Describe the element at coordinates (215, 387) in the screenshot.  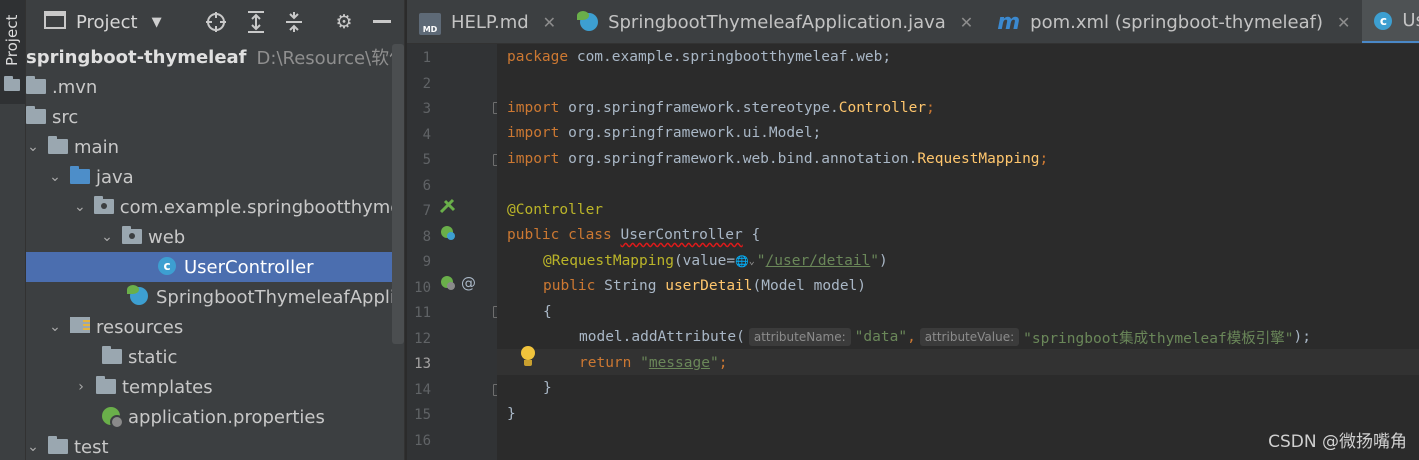
I see `tree-item-templates: › templates` at that location.